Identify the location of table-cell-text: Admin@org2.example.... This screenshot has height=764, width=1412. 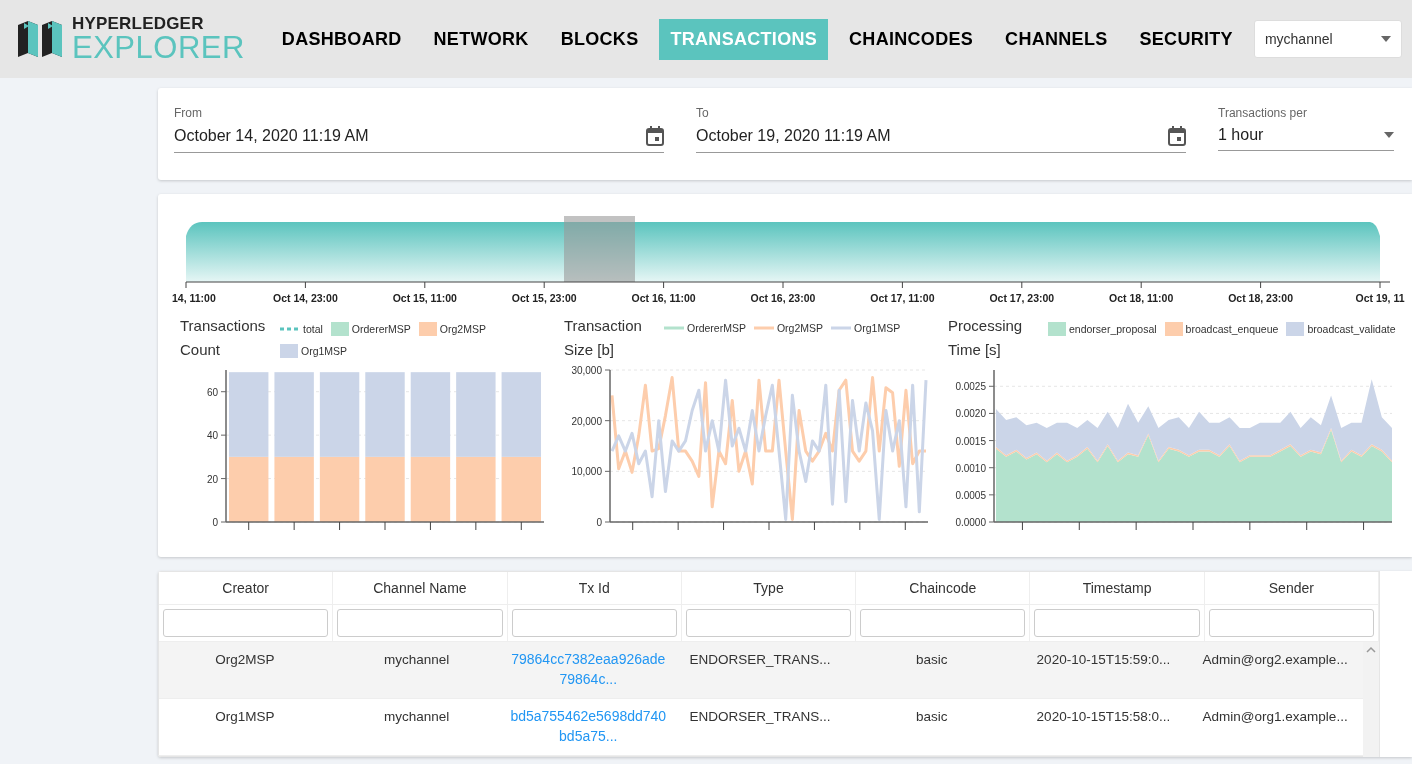
(1275, 660).